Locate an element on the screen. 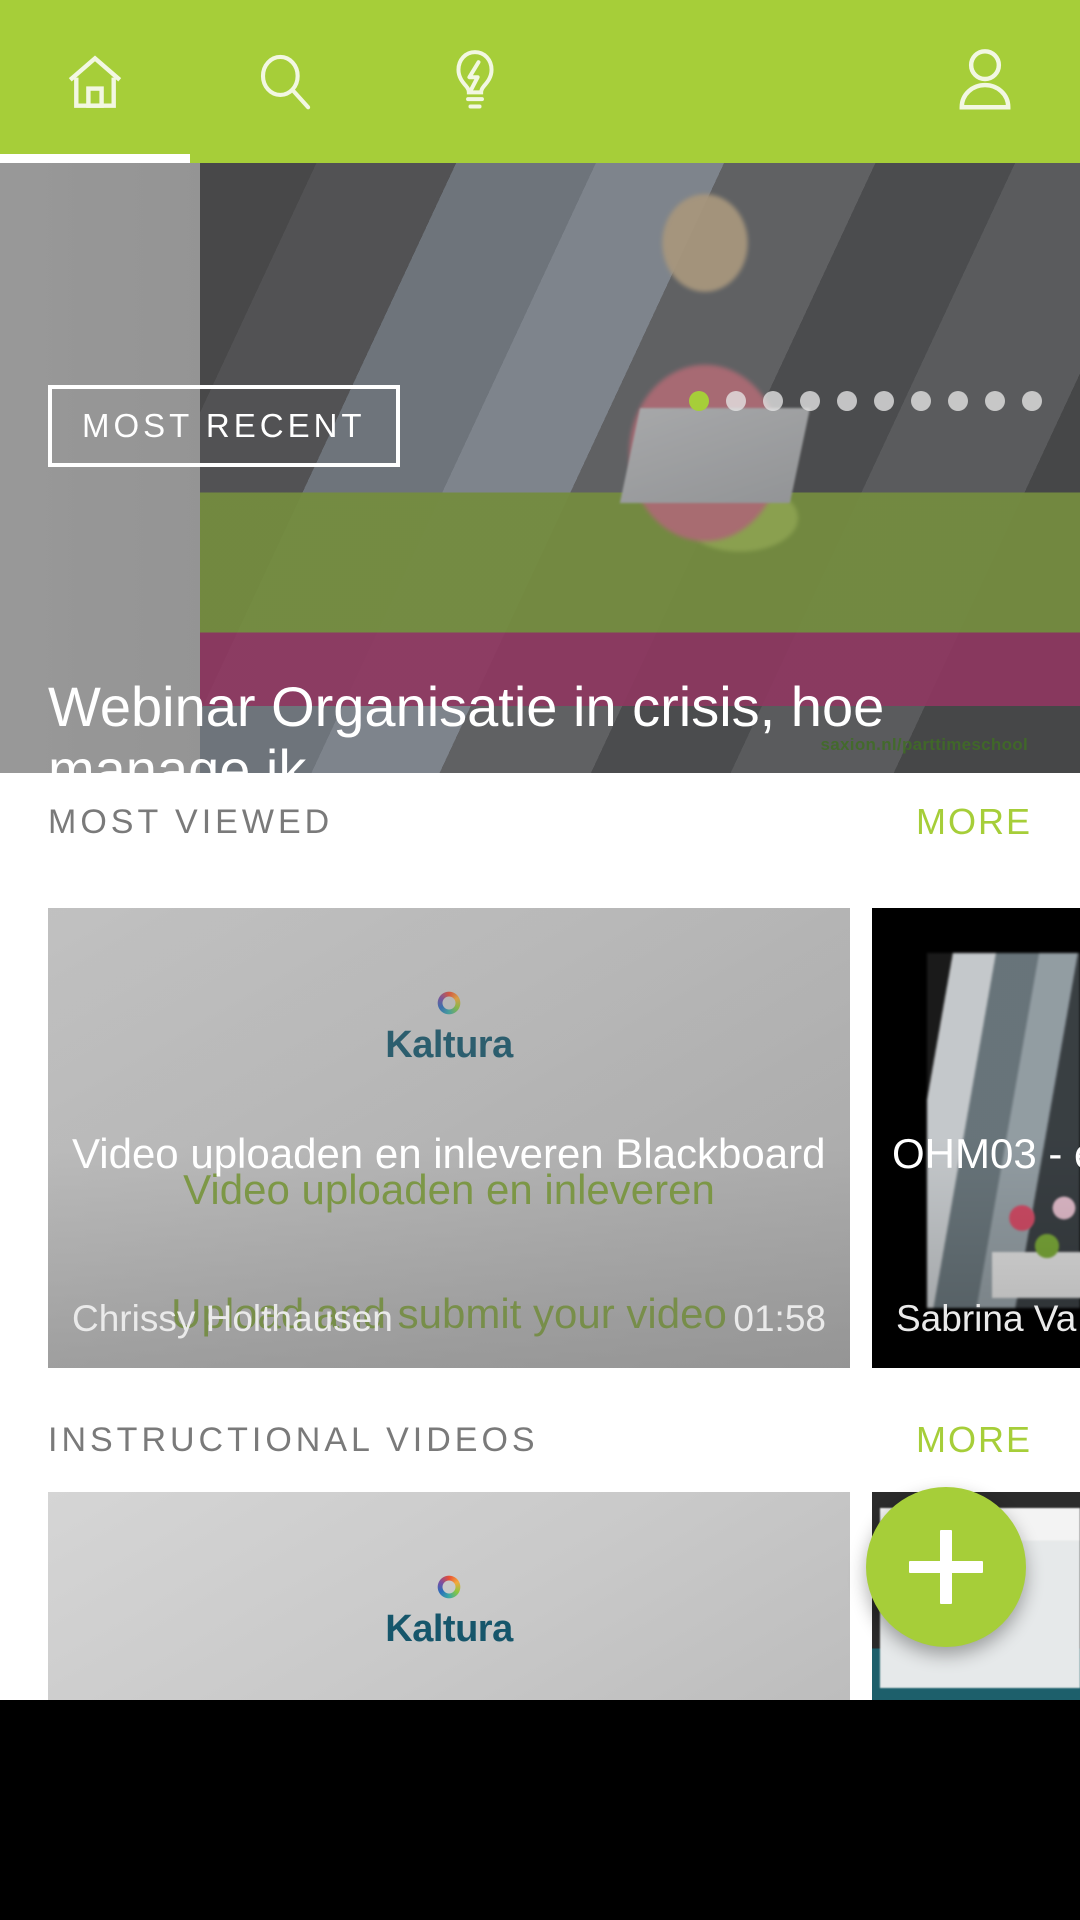 This screenshot has width=1080, height=1920. bottom-black-area is located at coordinates (540, 1810).